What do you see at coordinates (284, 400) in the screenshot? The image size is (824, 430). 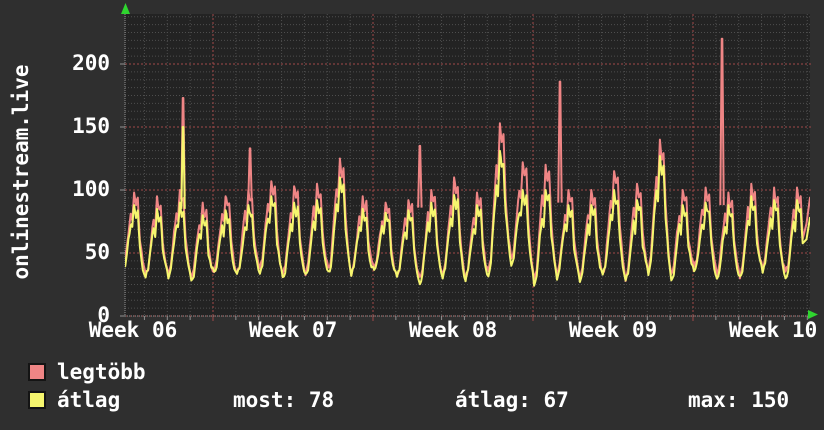 I see `stat-most: most: 78` at bounding box center [284, 400].